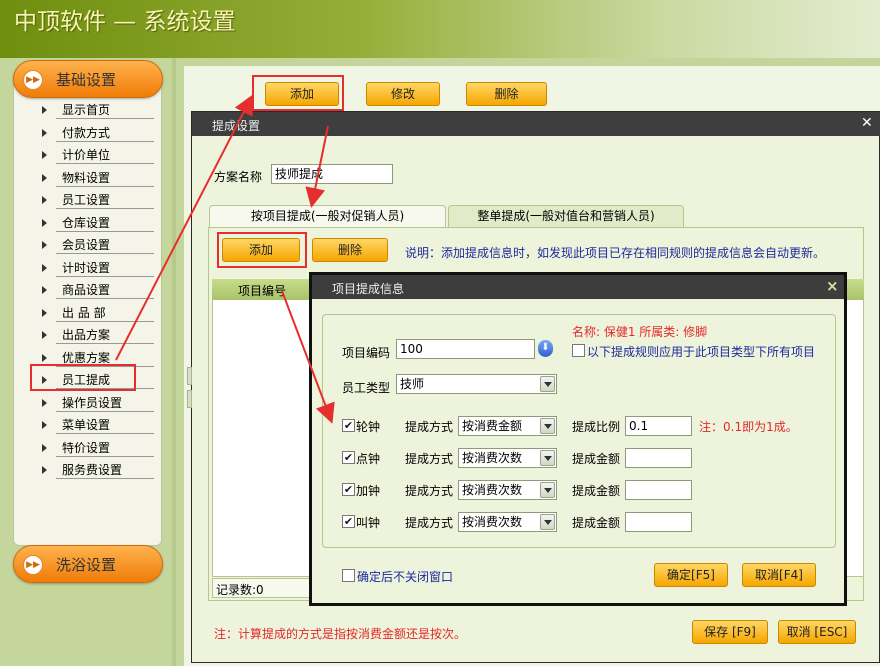 The height and width of the screenshot is (666, 880). What do you see at coordinates (317, 166) in the screenshot?
I see `arrow-to-tab` at bounding box center [317, 166].